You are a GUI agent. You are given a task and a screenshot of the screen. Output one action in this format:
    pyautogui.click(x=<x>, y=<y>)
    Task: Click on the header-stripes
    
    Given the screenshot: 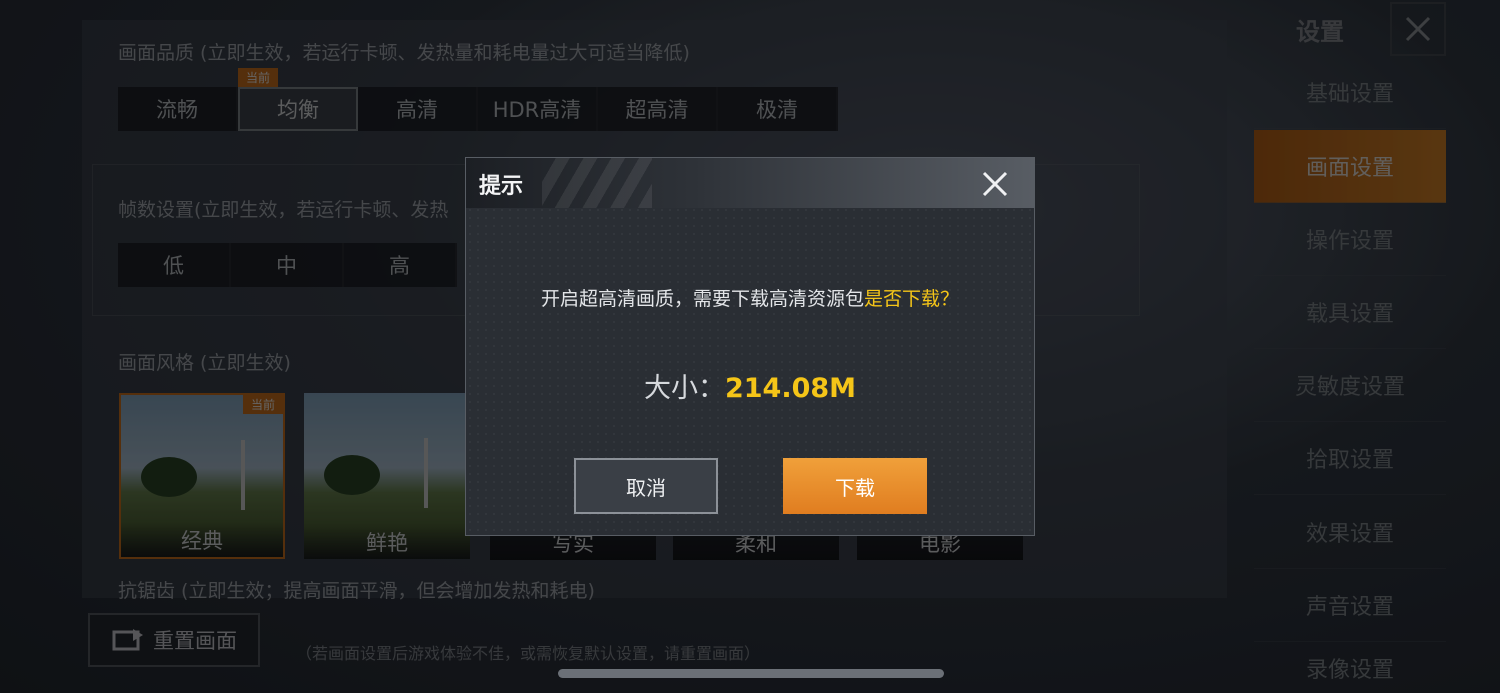 What is the action you would take?
    pyautogui.click(x=597, y=183)
    